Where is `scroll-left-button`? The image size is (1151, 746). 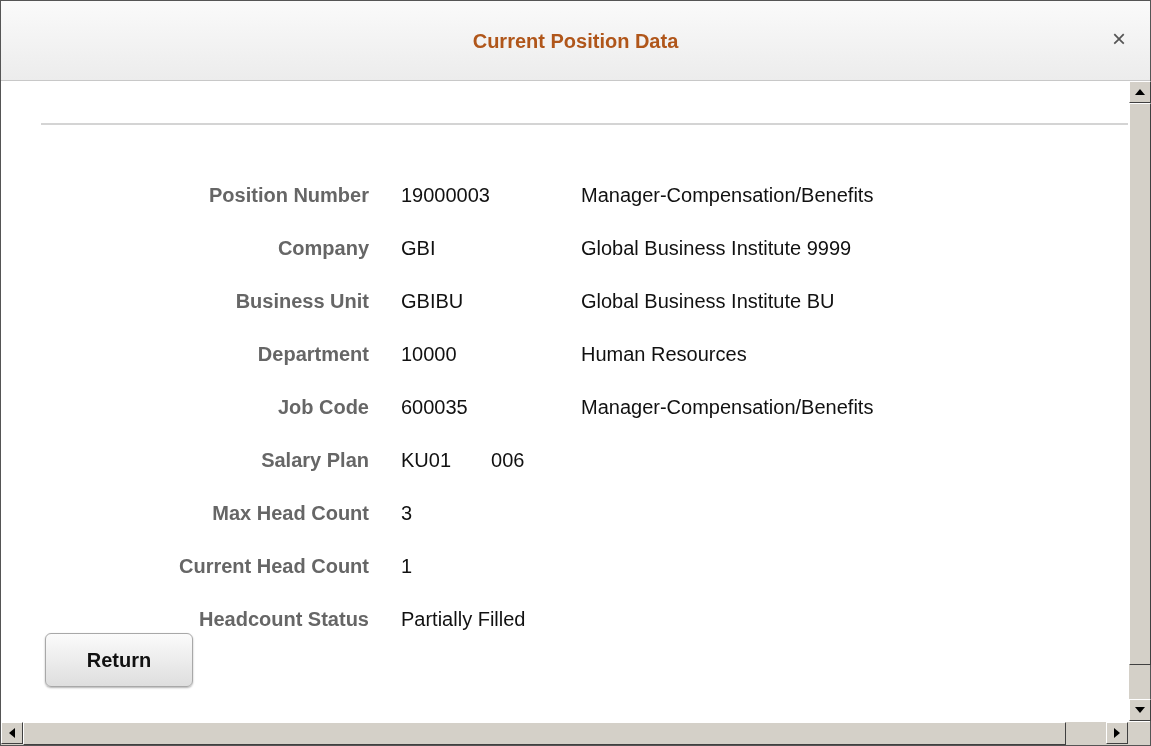
scroll-left-button is located at coordinates (12, 733).